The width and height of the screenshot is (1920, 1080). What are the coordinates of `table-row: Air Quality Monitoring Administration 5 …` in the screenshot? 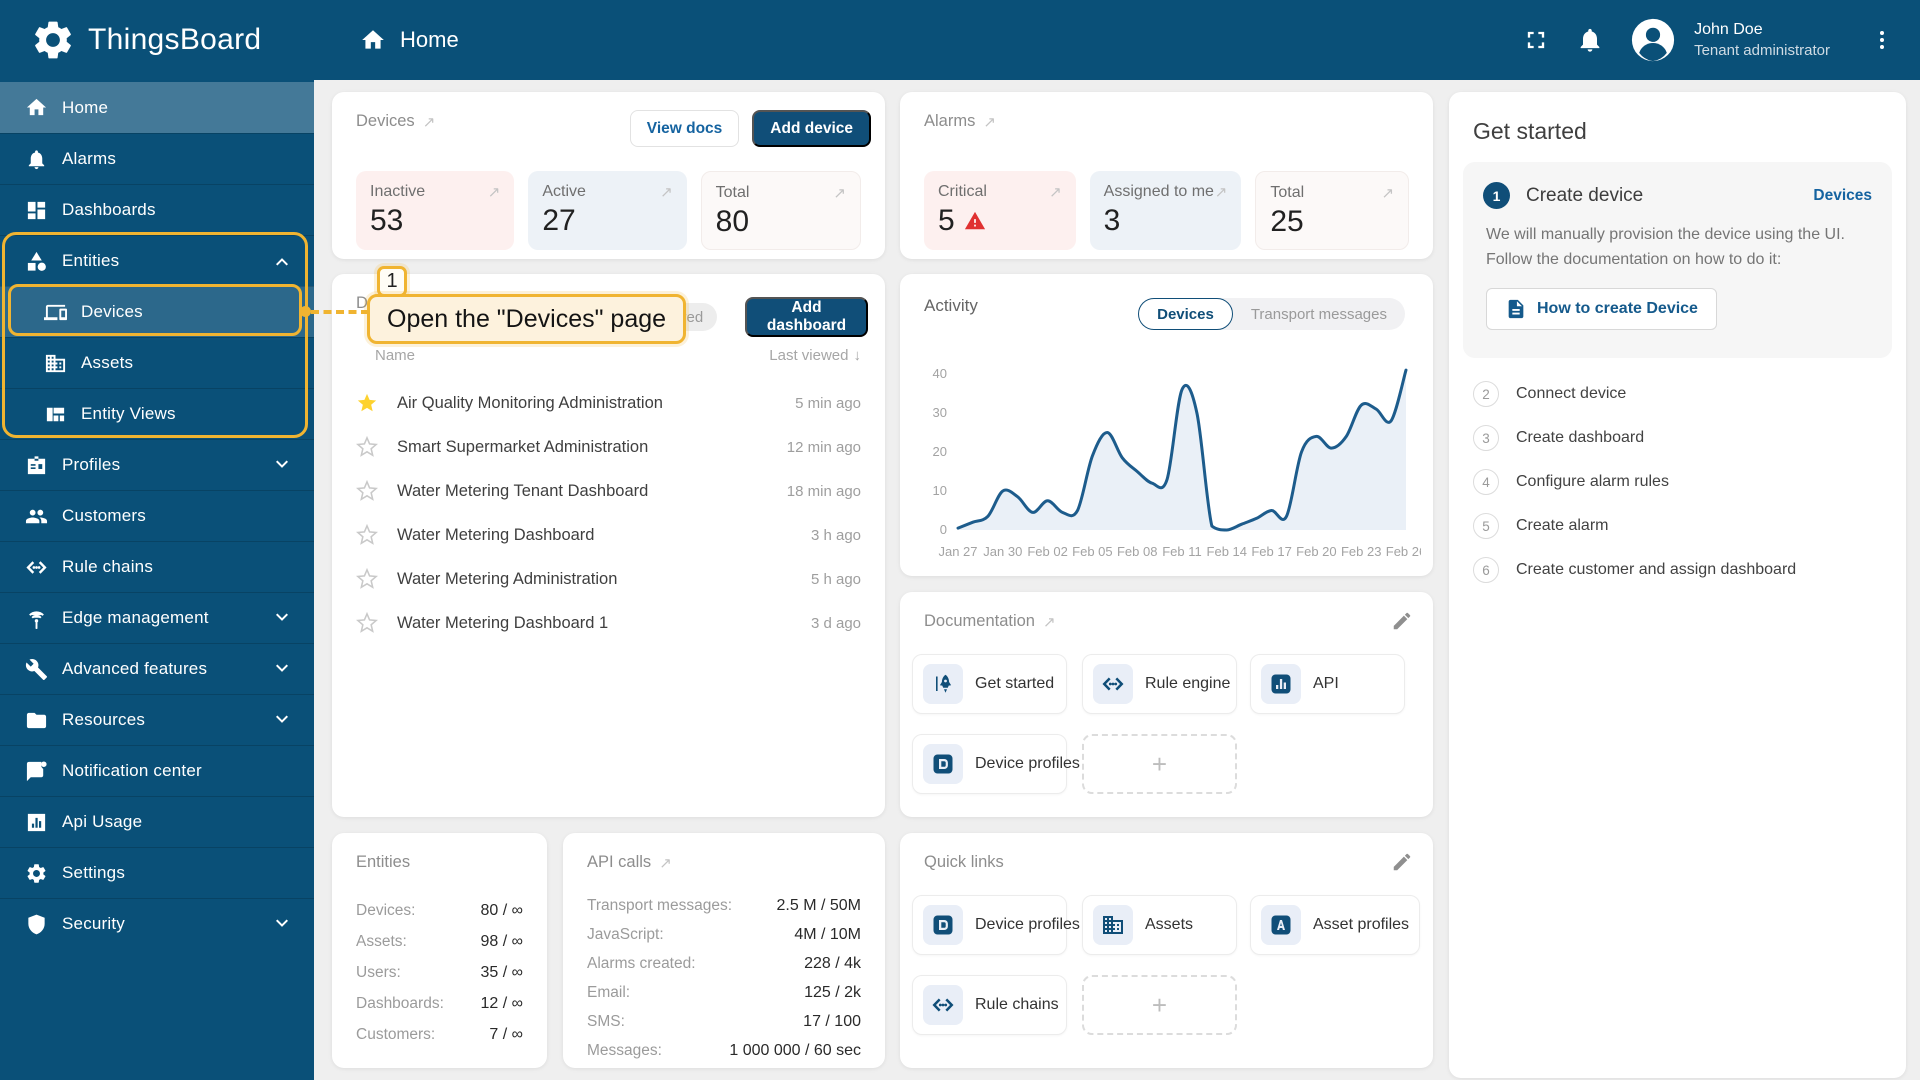 It's located at (608, 403).